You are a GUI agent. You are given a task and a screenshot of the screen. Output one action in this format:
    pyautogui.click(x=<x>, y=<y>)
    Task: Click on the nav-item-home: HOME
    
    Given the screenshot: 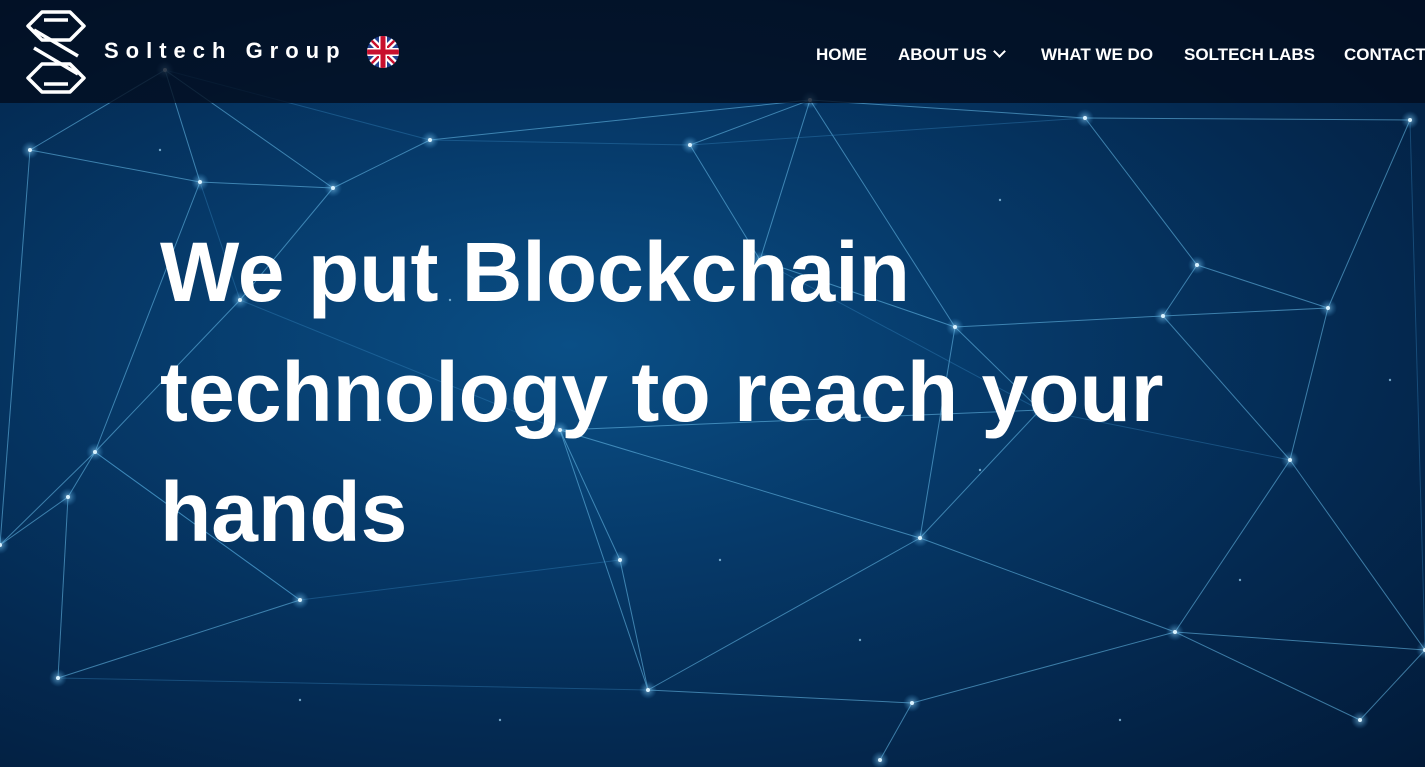 What is the action you would take?
    pyautogui.click(x=841, y=55)
    